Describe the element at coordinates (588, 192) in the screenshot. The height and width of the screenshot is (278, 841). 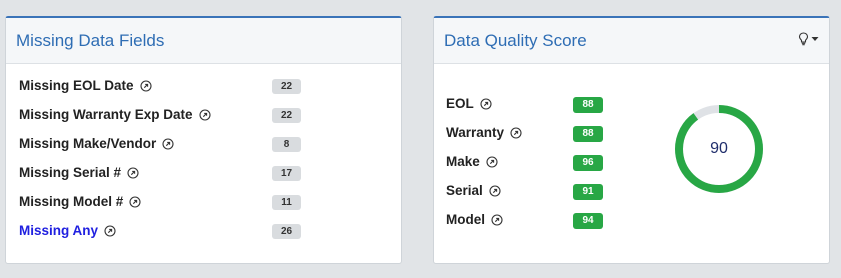
I see `score-badge: 91` at that location.